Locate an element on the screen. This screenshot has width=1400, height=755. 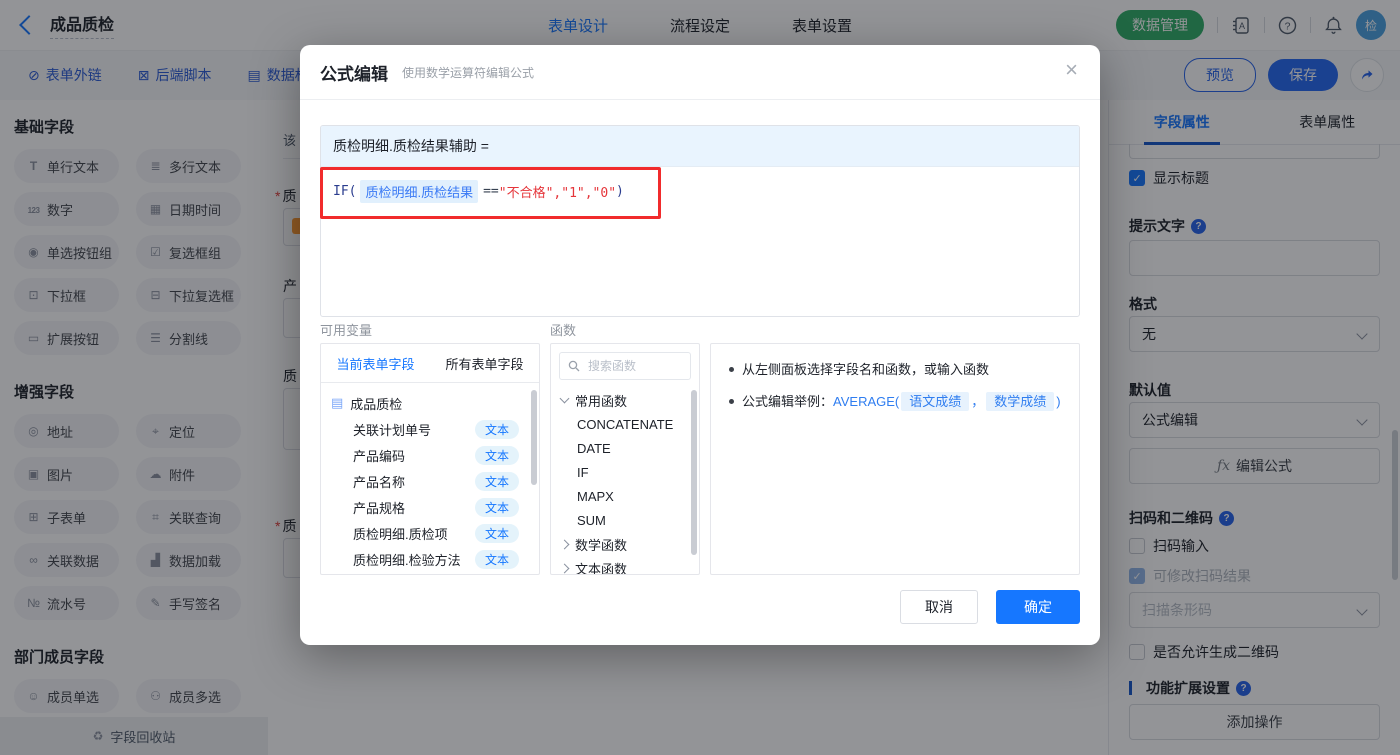
example-field-token: 数学成绩 is located at coordinates (1020, 401).